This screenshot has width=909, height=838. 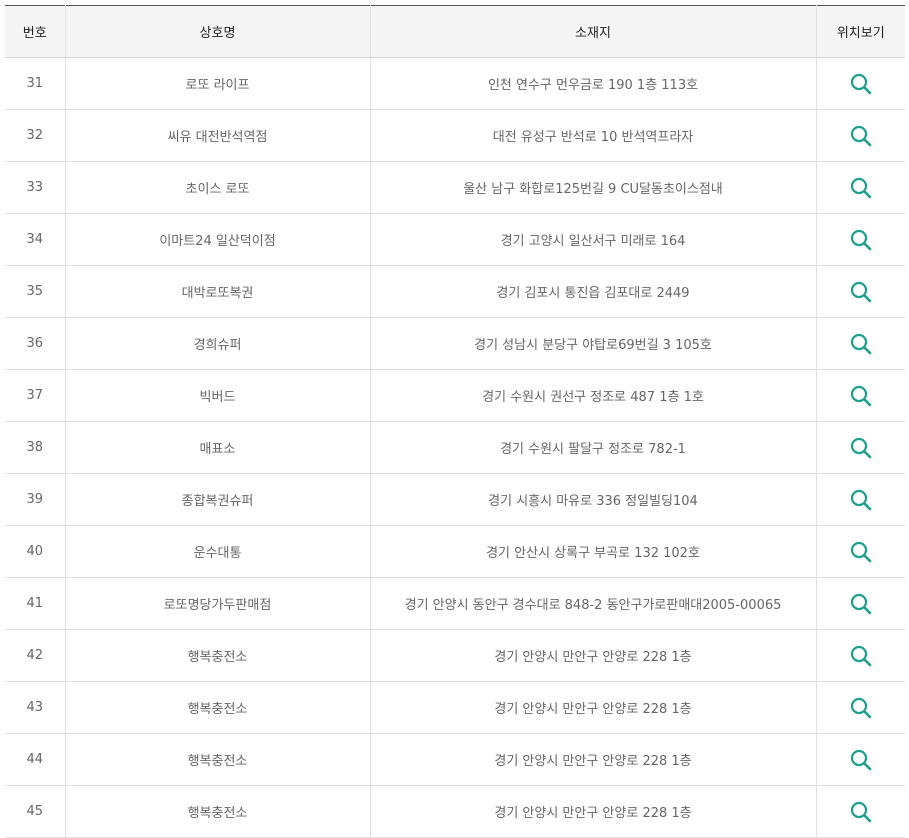 What do you see at coordinates (217, 447) in the screenshot?
I see `cell-name: 매표소` at bounding box center [217, 447].